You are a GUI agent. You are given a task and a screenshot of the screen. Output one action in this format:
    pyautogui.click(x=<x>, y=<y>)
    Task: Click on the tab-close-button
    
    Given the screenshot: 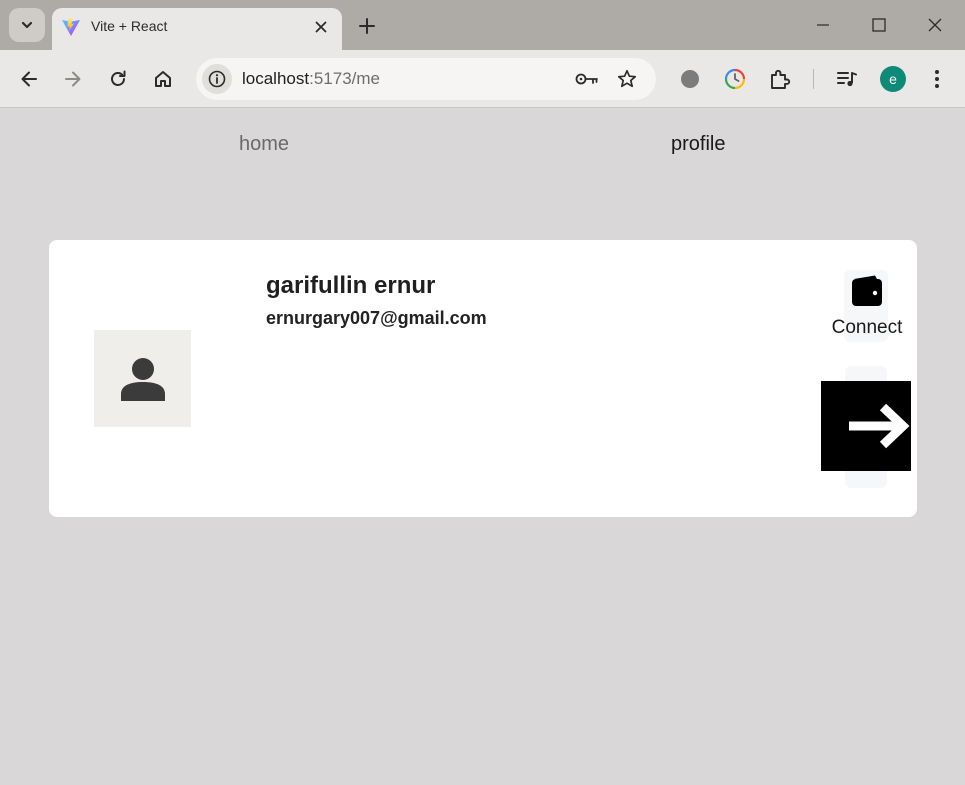 What is the action you would take?
    pyautogui.click(x=321, y=27)
    